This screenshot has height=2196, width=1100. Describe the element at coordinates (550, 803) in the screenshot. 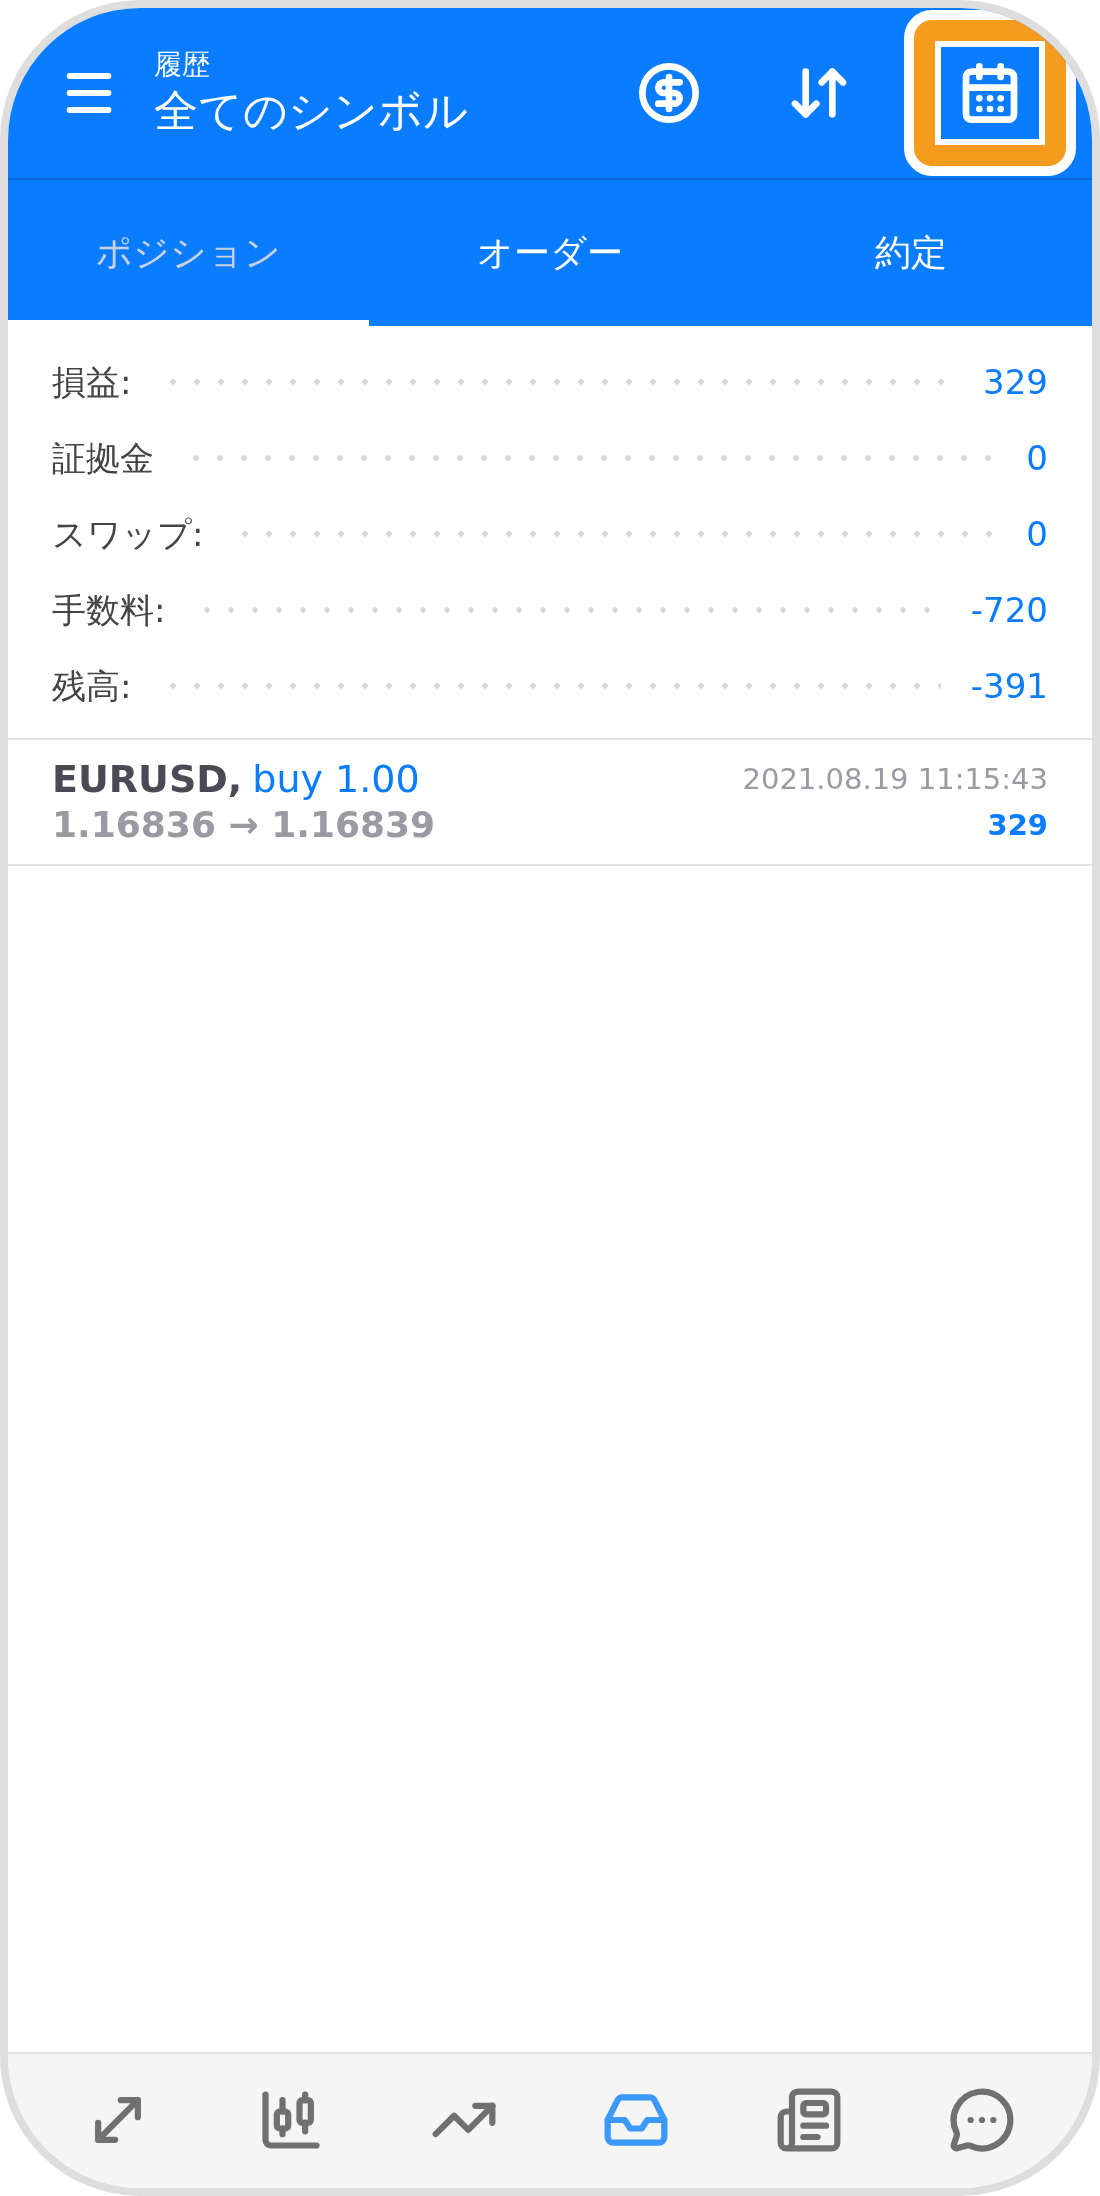

I see `deal-row: EURUSD, buy 1.00 1.16836 → 1.16839 2021.08.19 11:15:43 329` at that location.